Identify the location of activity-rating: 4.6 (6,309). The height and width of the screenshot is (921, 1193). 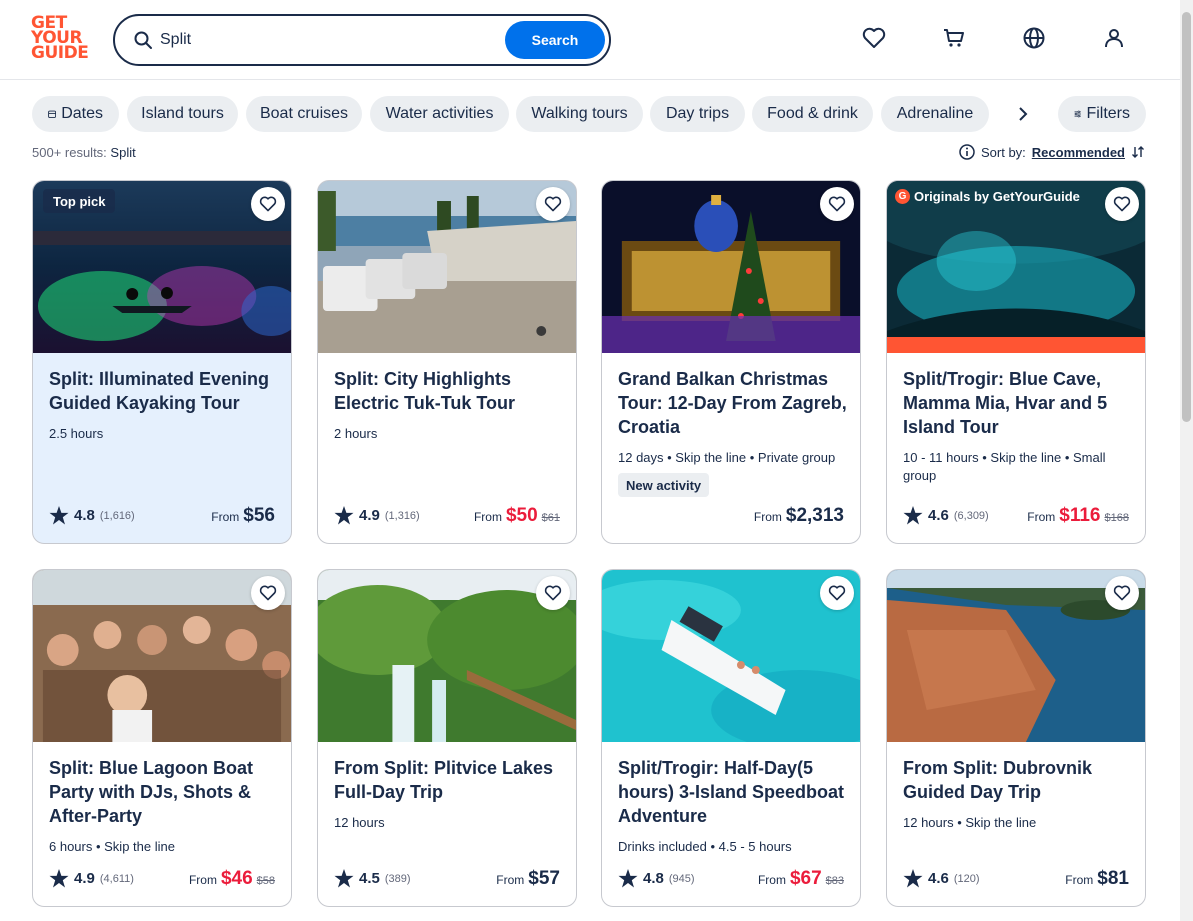
(946, 515).